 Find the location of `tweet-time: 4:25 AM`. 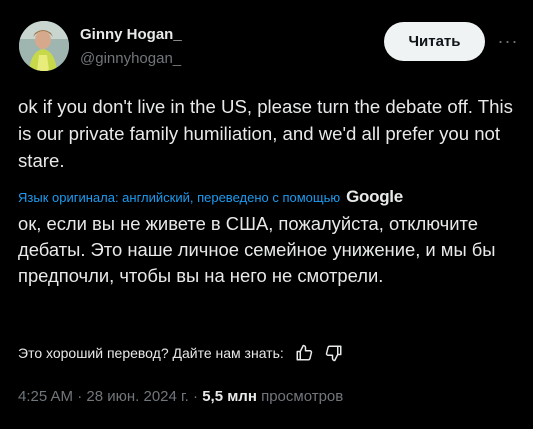

tweet-time: 4:25 AM is located at coordinates (45, 396).